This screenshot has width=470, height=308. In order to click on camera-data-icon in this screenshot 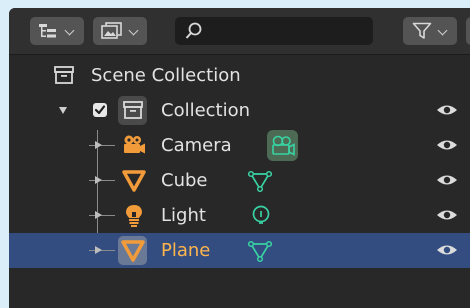, I will do `click(283, 145)`.